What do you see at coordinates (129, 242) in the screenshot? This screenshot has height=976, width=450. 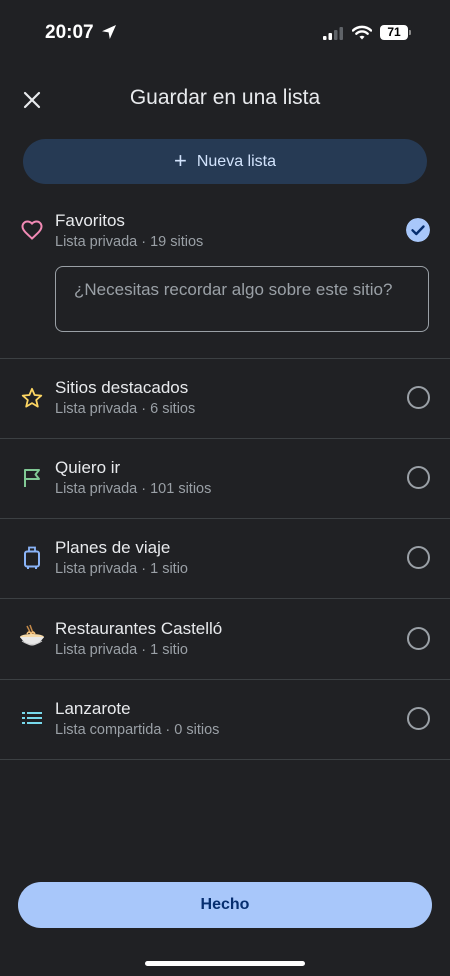 I see `list-subtitle: Lista privada · 19 sitios` at bounding box center [129, 242].